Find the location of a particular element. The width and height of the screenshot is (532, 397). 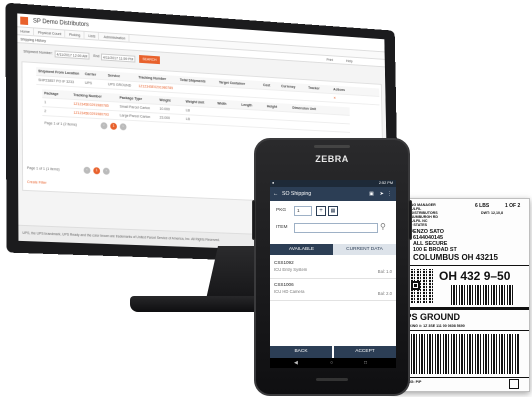

status-time: 2:52 PM is located at coordinates (385, 183).